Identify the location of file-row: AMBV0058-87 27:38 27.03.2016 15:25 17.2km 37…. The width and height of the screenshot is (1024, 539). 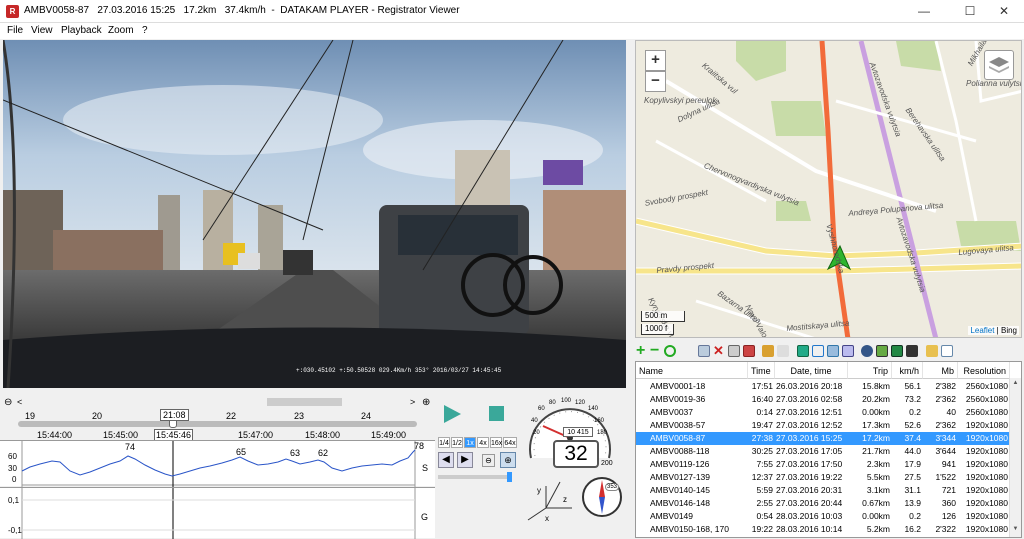
(823, 438).